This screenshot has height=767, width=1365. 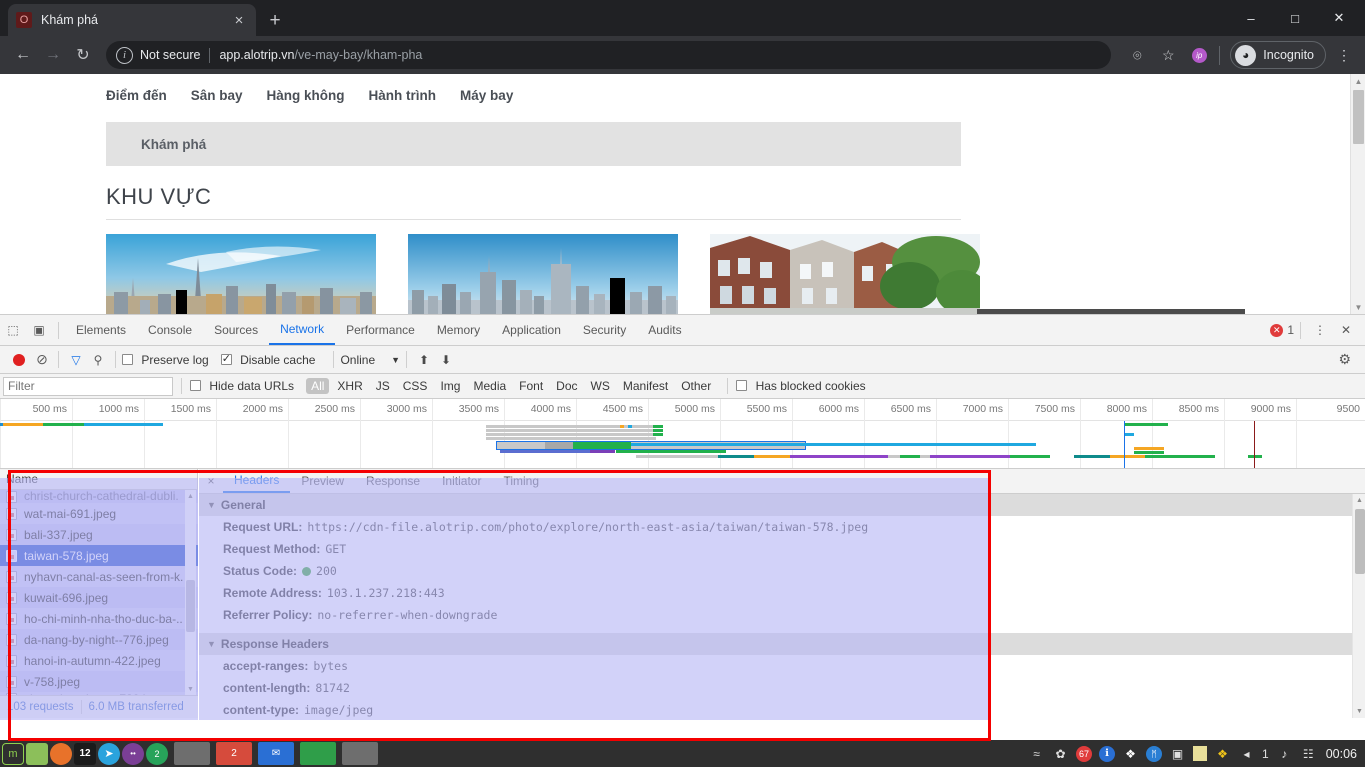 What do you see at coordinates (1060, 753) in the screenshot?
I see `shutter-icon: ✿` at bounding box center [1060, 753].